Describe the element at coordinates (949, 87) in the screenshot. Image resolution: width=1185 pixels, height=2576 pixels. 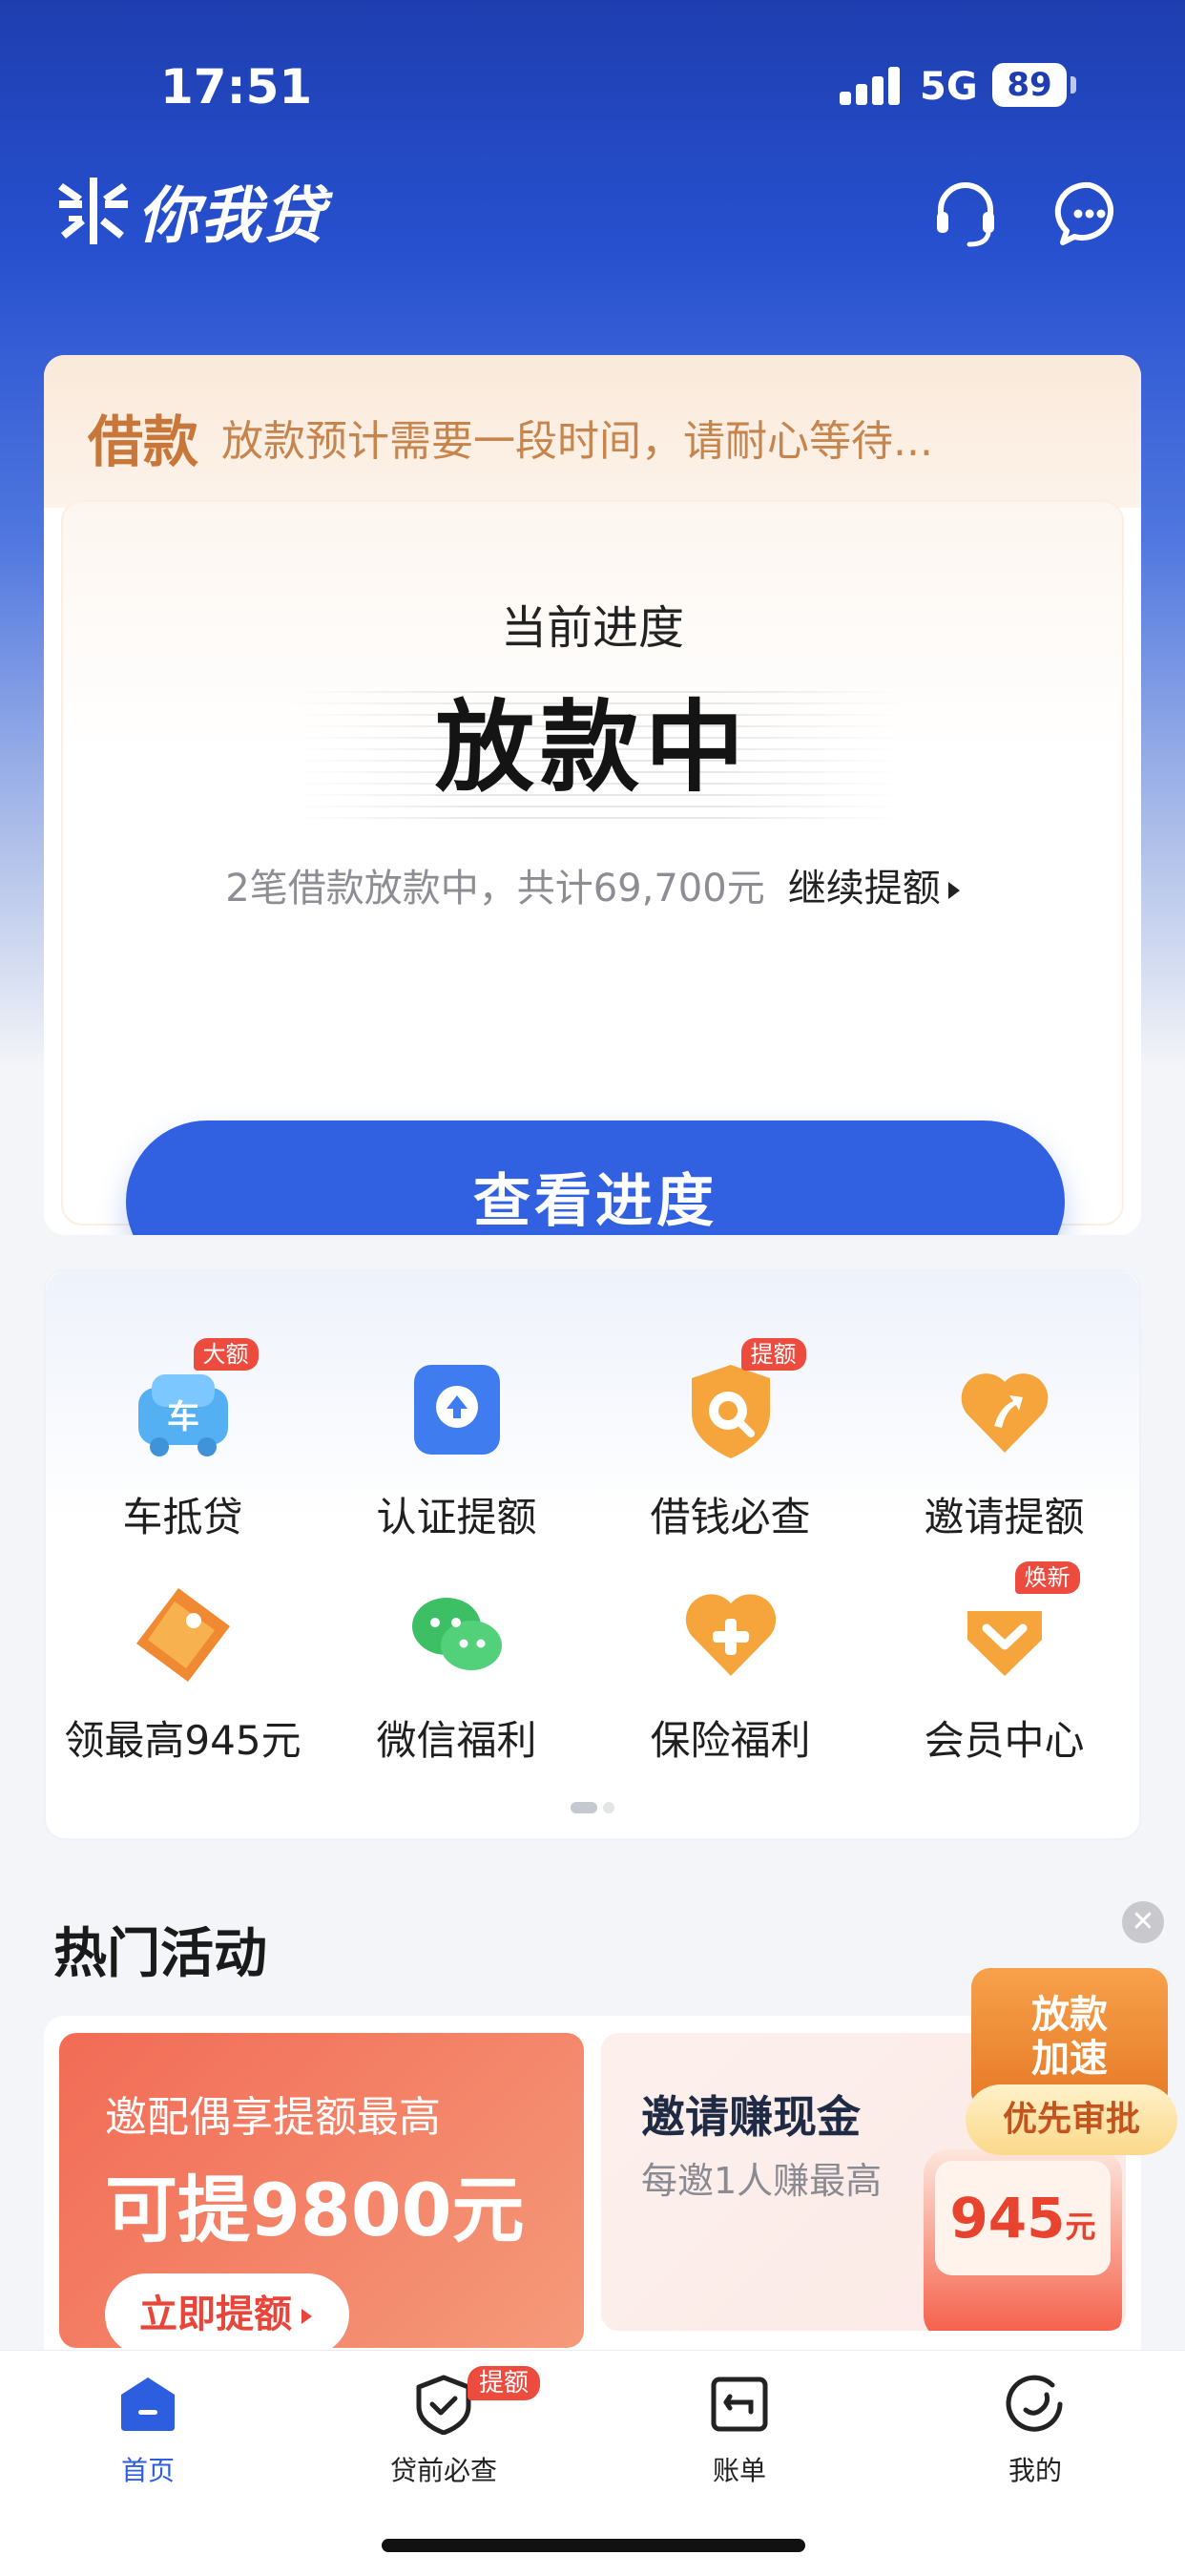
I see `network-type: 5G` at that location.